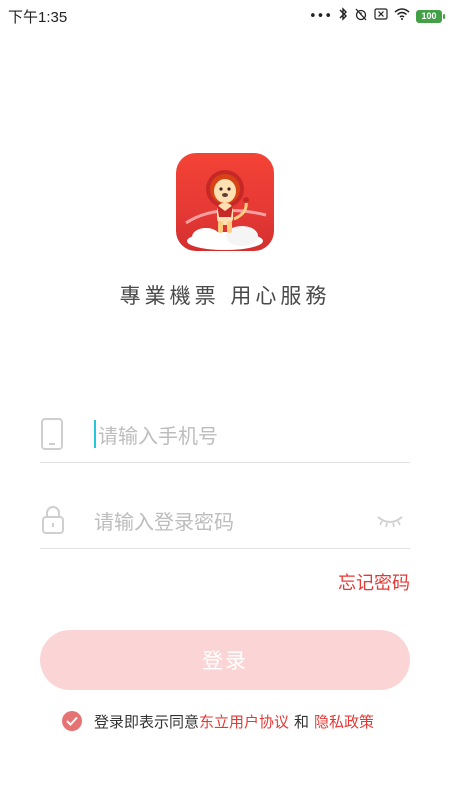  What do you see at coordinates (302, 721) in the screenshot?
I see `agreement-conjunction: 和` at bounding box center [302, 721].